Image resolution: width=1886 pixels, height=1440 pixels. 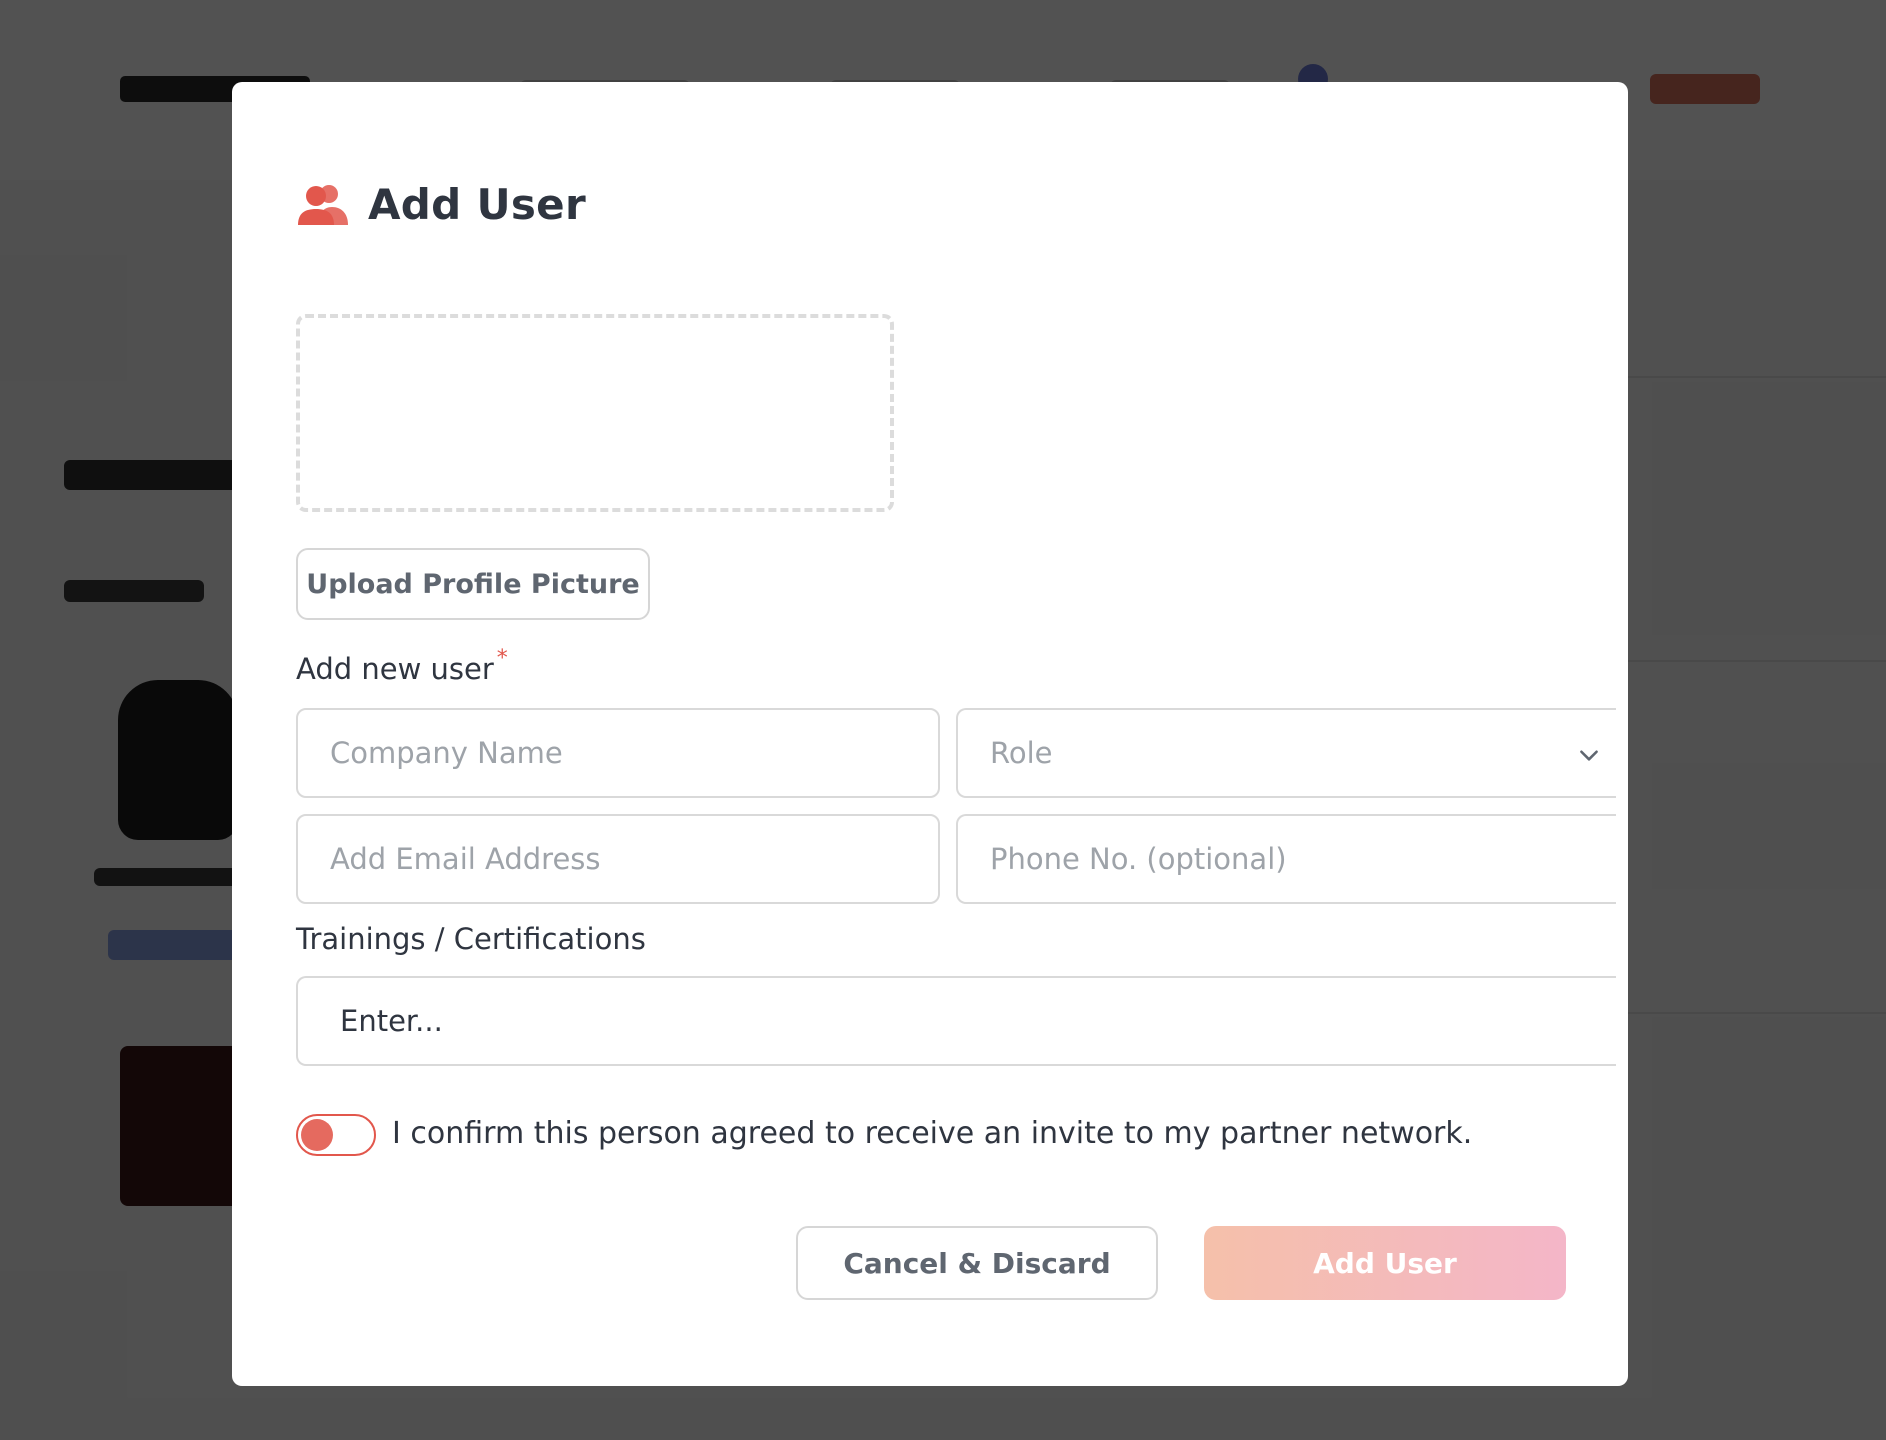 I want to click on cancel-discard-button: Cancel & Discard, so click(x=977, y=1263).